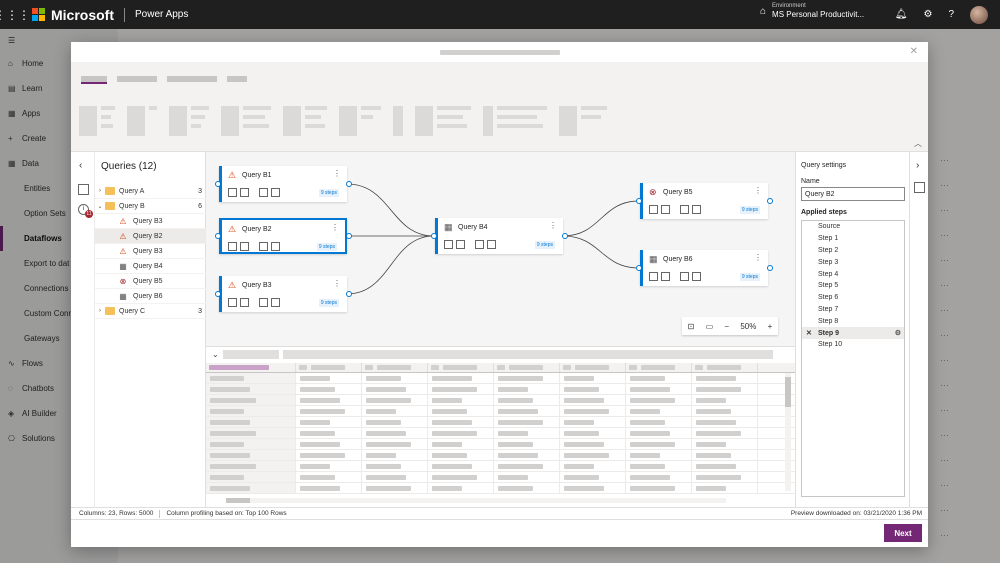 The width and height of the screenshot is (1000, 563). Describe the element at coordinates (704, 201) in the screenshot. I see `query-node-b5: ⊗ Query B5 ⋮ 9 steps` at that location.